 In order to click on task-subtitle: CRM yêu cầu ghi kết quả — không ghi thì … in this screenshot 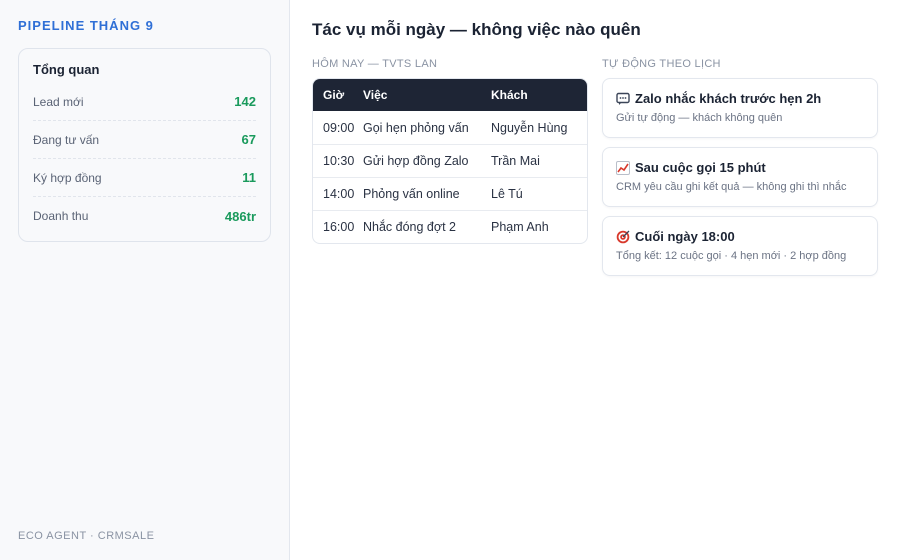, I will do `click(731, 187)`.